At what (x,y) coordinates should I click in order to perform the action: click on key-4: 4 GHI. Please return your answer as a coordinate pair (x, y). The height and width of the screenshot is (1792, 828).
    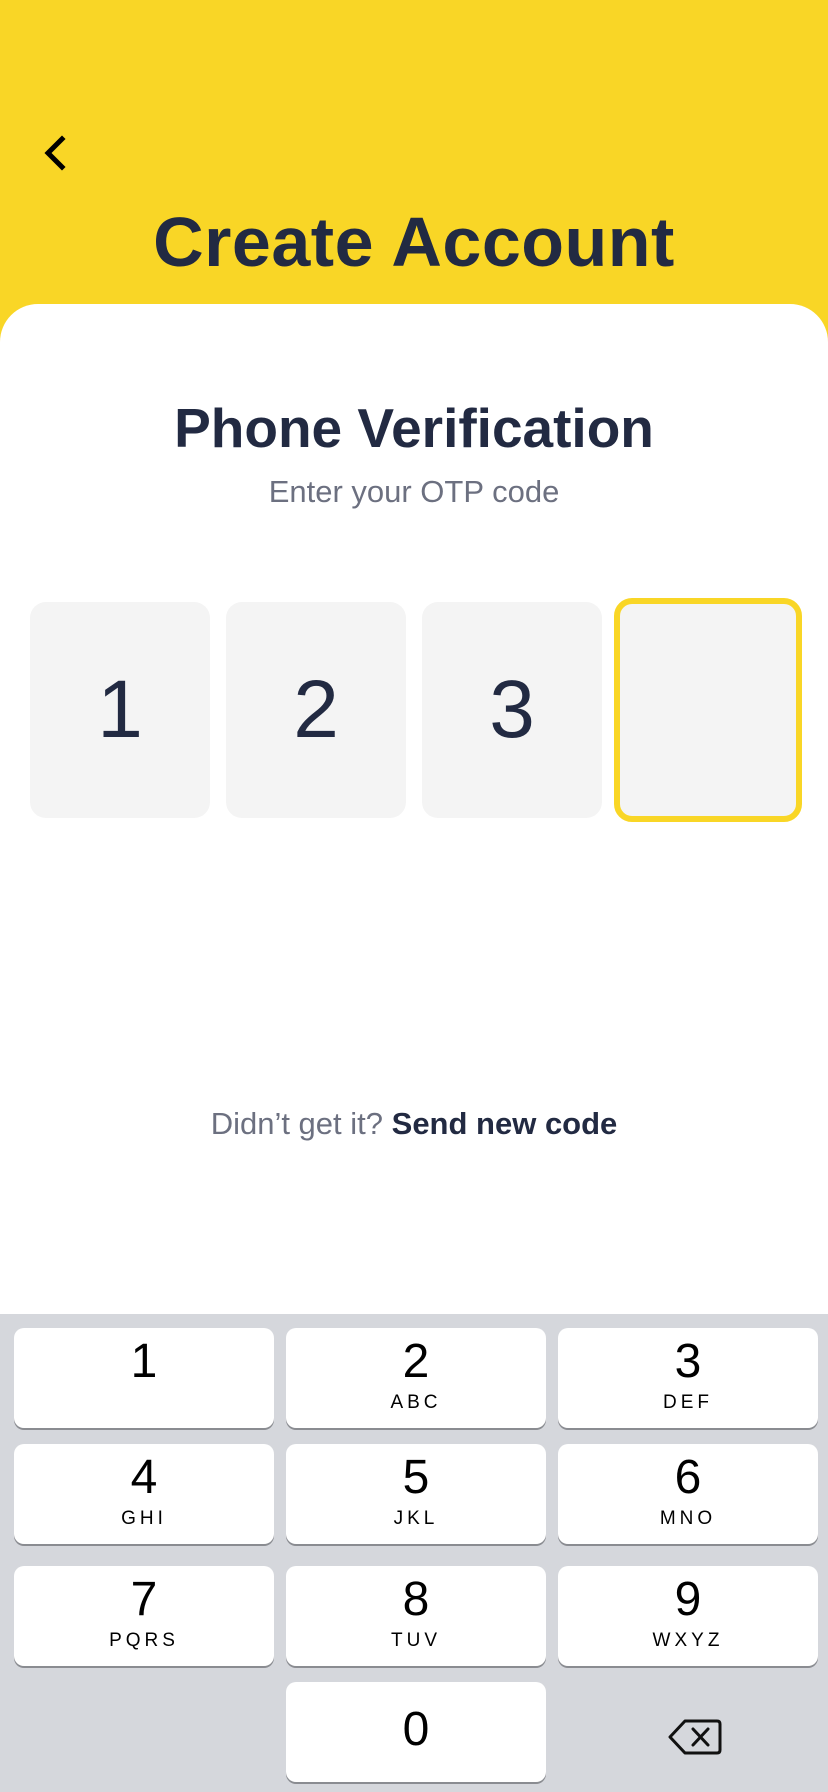
    Looking at the image, I should click on (144, 1494).